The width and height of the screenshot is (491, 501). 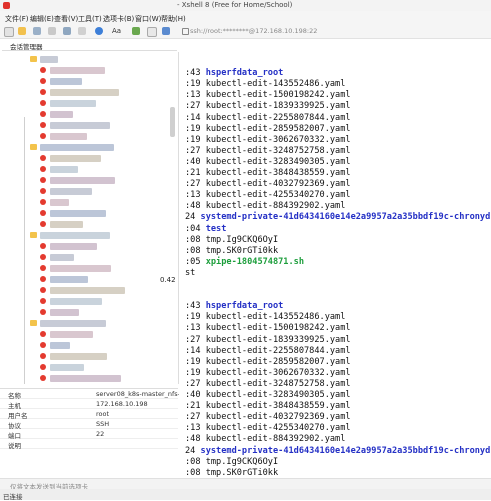 What do you see at coordinates (42, 19) in the screenshot?
I see `menu-edit: 编辑(E)` at bounding box center [42, 19].